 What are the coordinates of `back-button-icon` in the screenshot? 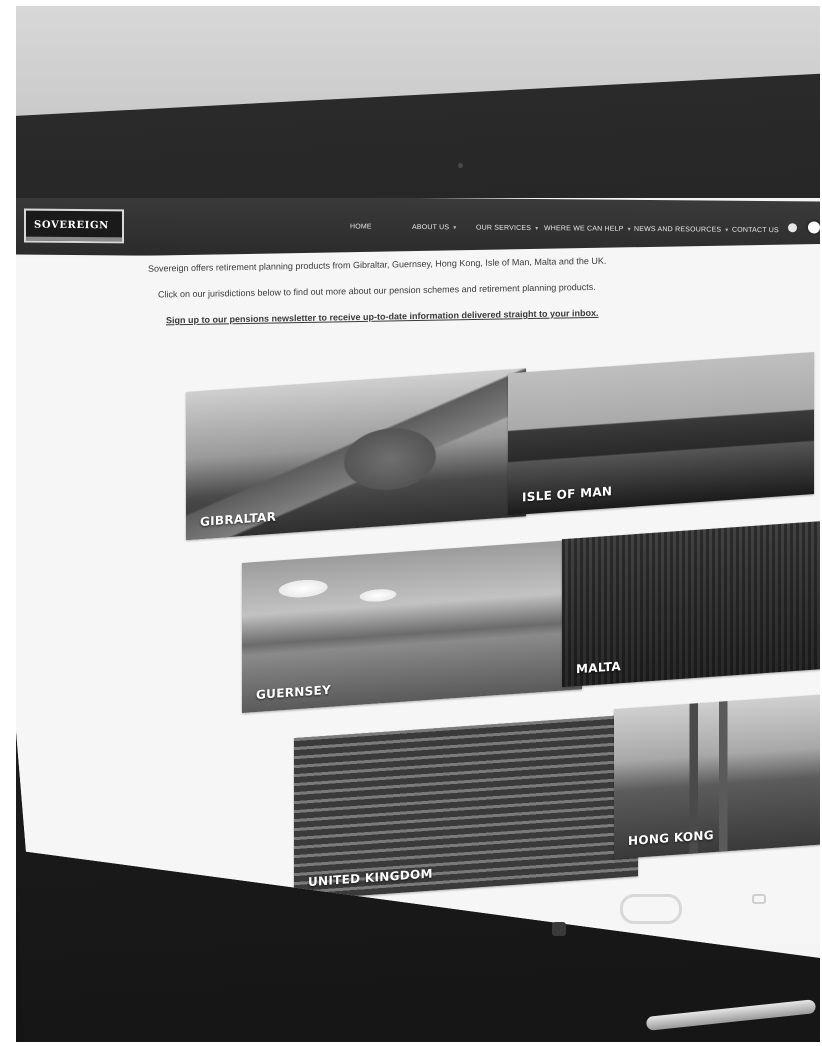 It's located at (559, 929).